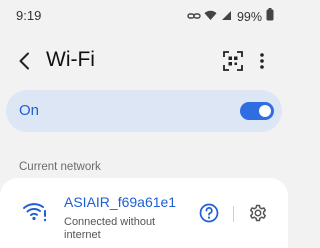 The width and height of the screenshot is (320, 248). What do you see at coordinates (144, 111) in the screenshot?
I see `wifi-toggle-row: On` at bounding box center [144, 111].